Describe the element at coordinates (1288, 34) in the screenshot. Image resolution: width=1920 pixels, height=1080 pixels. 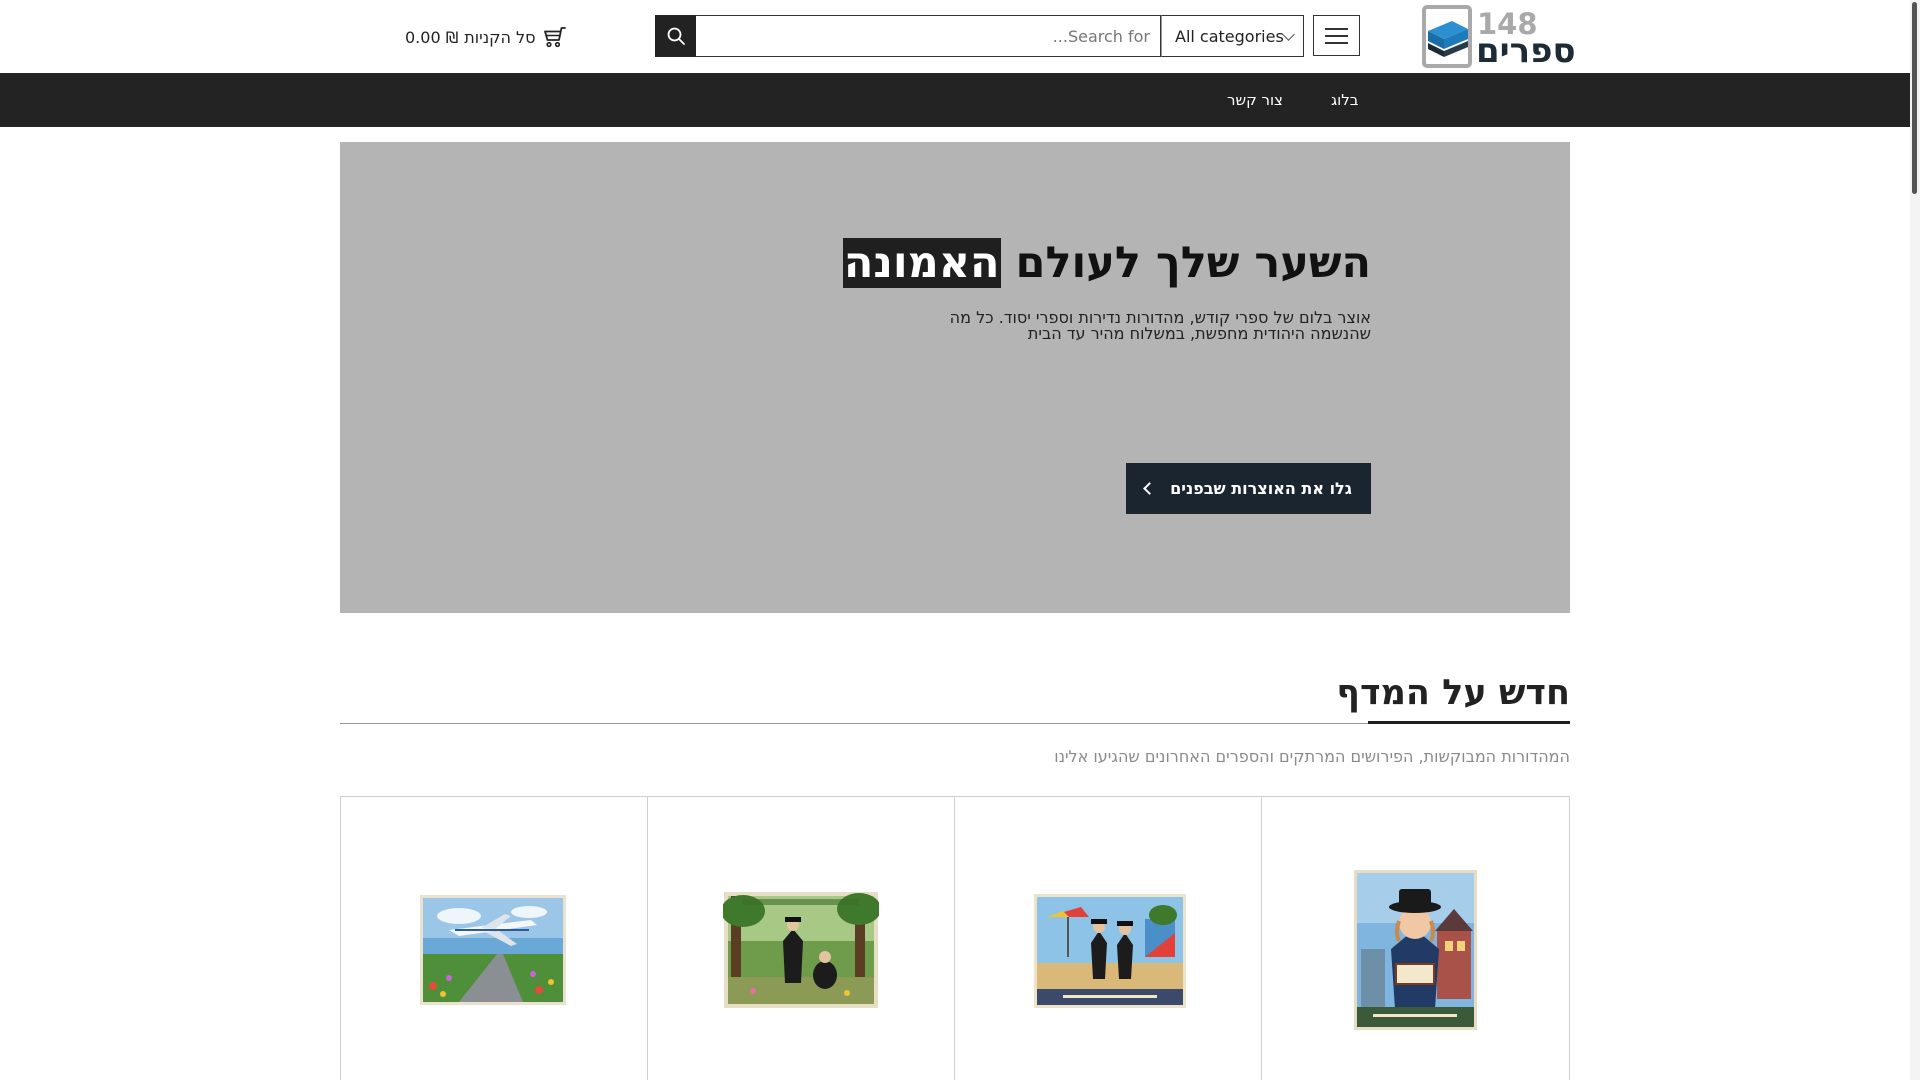
I see `chevron-down-icon` at that location.